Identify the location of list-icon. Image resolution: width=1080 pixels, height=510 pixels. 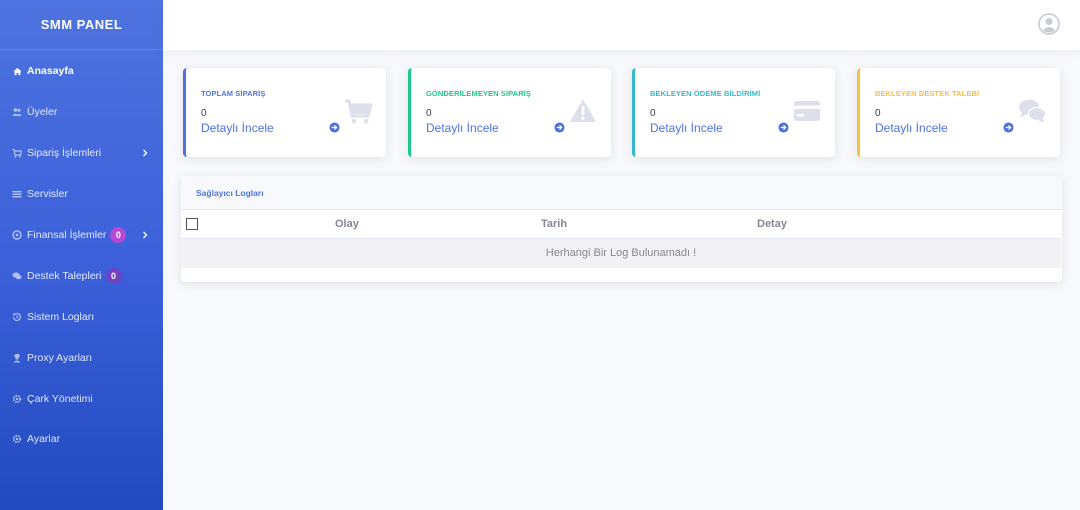
(17, 194).